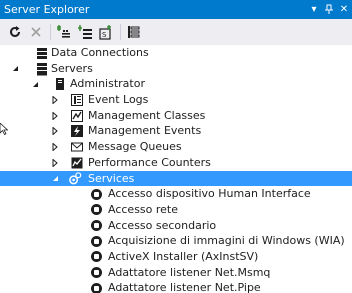 This screenshot has height=293, width=352. What do you see at coordinates (344, 9) in the screenshot?
I see `close-icon: ✕` at bounding box center [344, 9].